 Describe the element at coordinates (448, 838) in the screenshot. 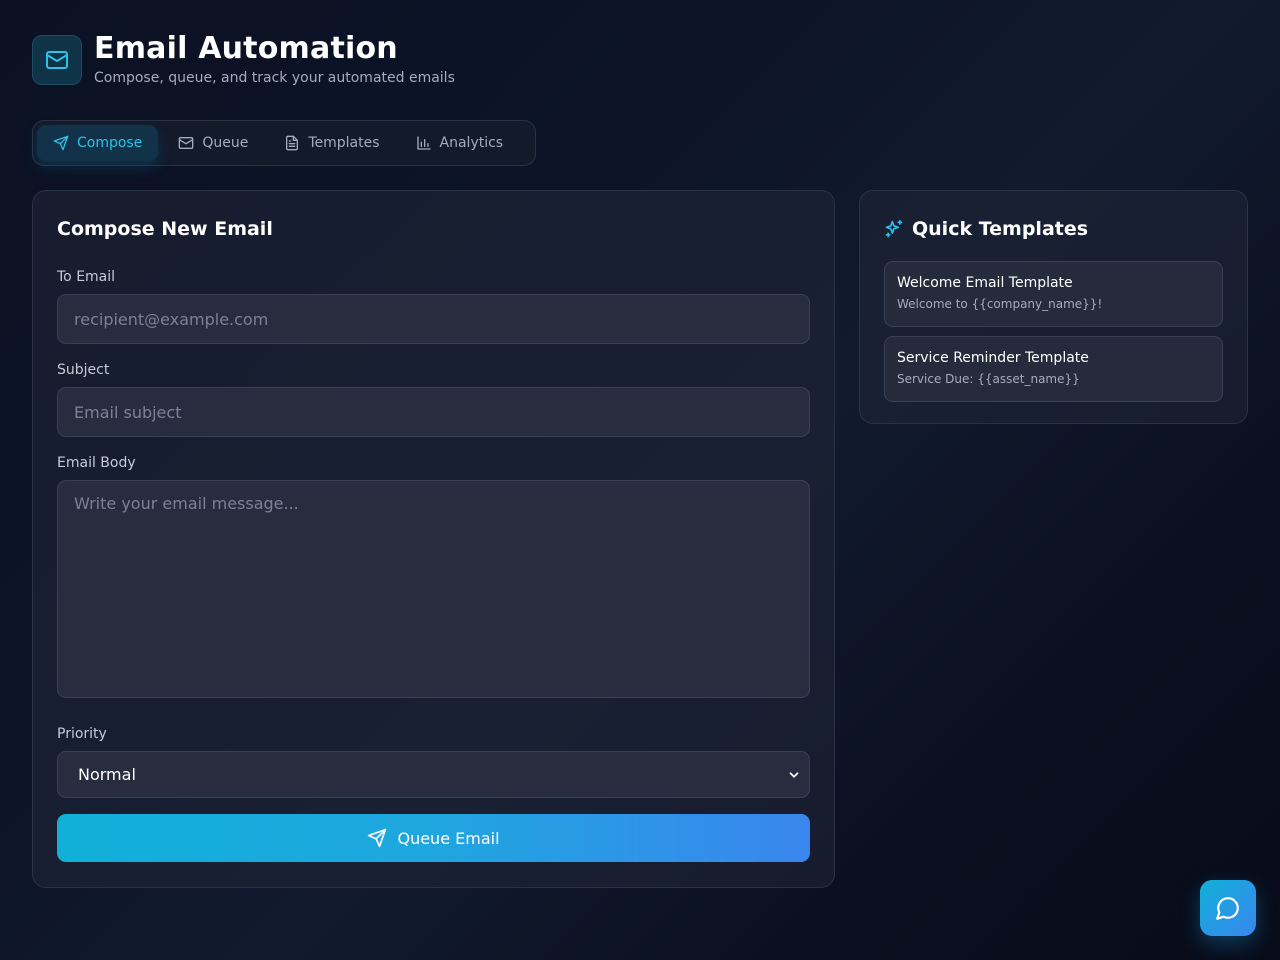

I see `queue-email-label: Queue Email` at that location.